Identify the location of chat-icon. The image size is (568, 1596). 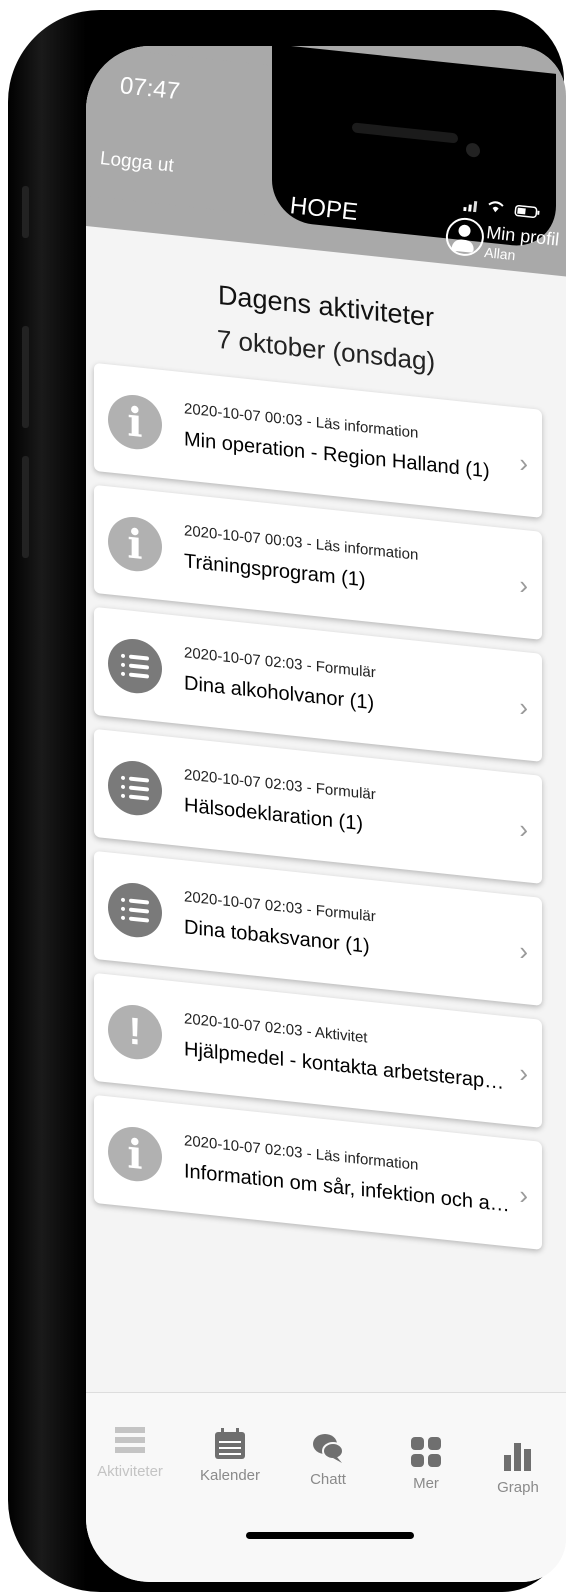
(328, 1448).